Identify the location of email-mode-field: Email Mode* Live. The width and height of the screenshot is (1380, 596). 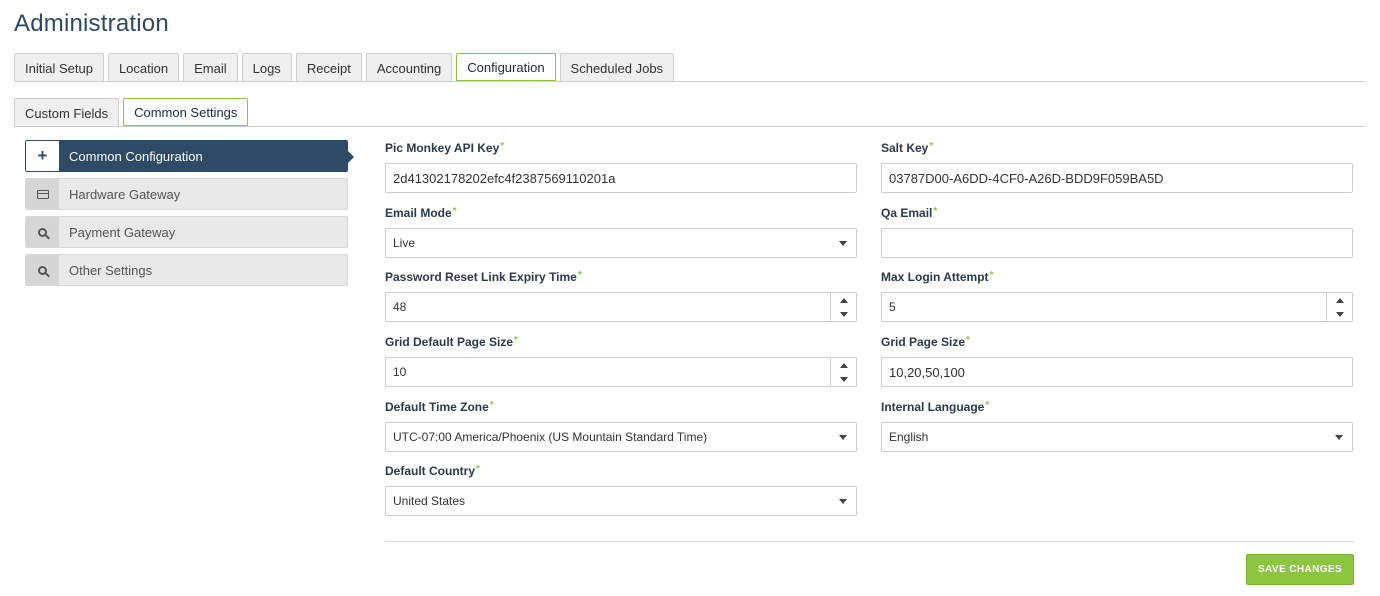
(621, 232).